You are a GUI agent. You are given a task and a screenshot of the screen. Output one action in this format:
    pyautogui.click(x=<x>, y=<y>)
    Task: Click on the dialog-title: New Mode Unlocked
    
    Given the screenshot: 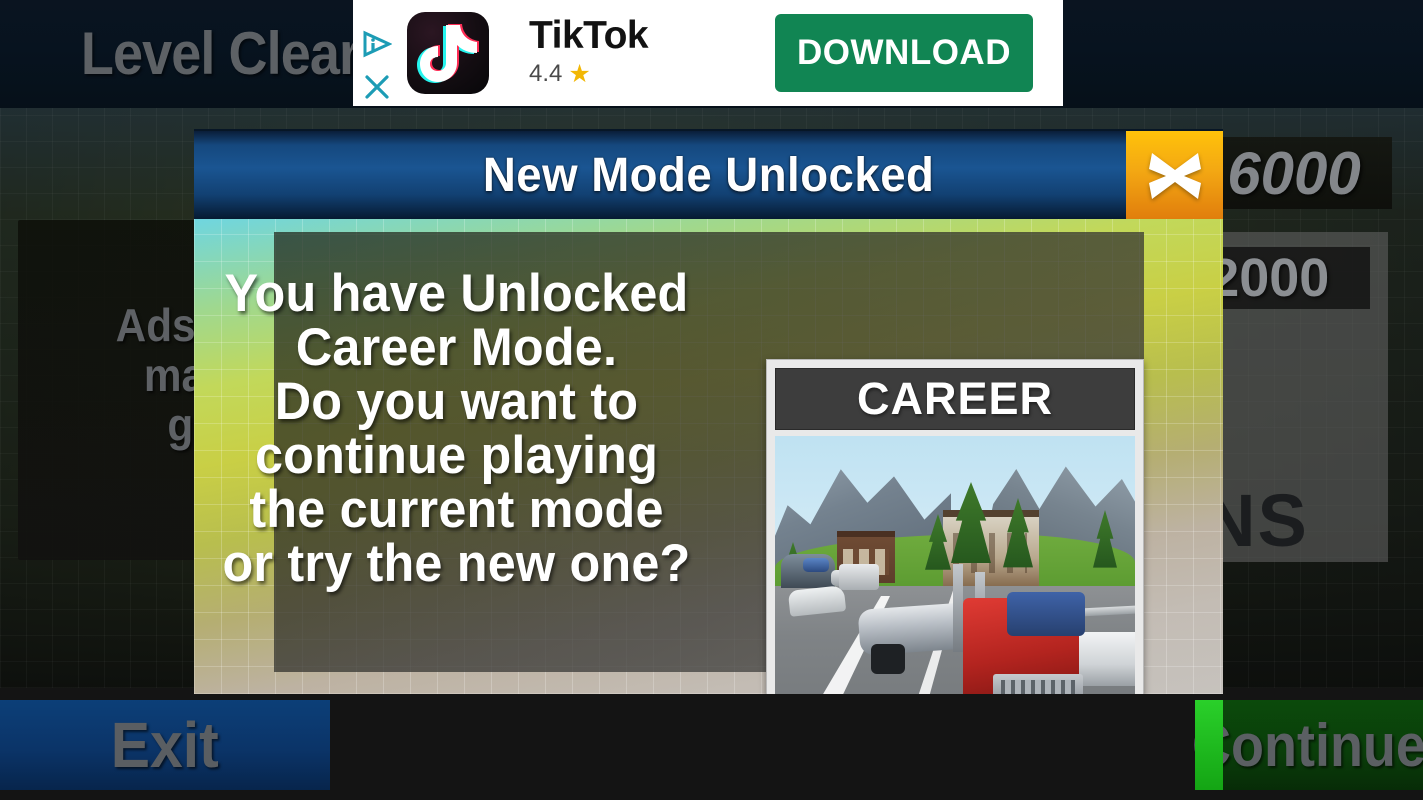 What is the action you would take?
    pyautogui.click(x=708, y=175)
    